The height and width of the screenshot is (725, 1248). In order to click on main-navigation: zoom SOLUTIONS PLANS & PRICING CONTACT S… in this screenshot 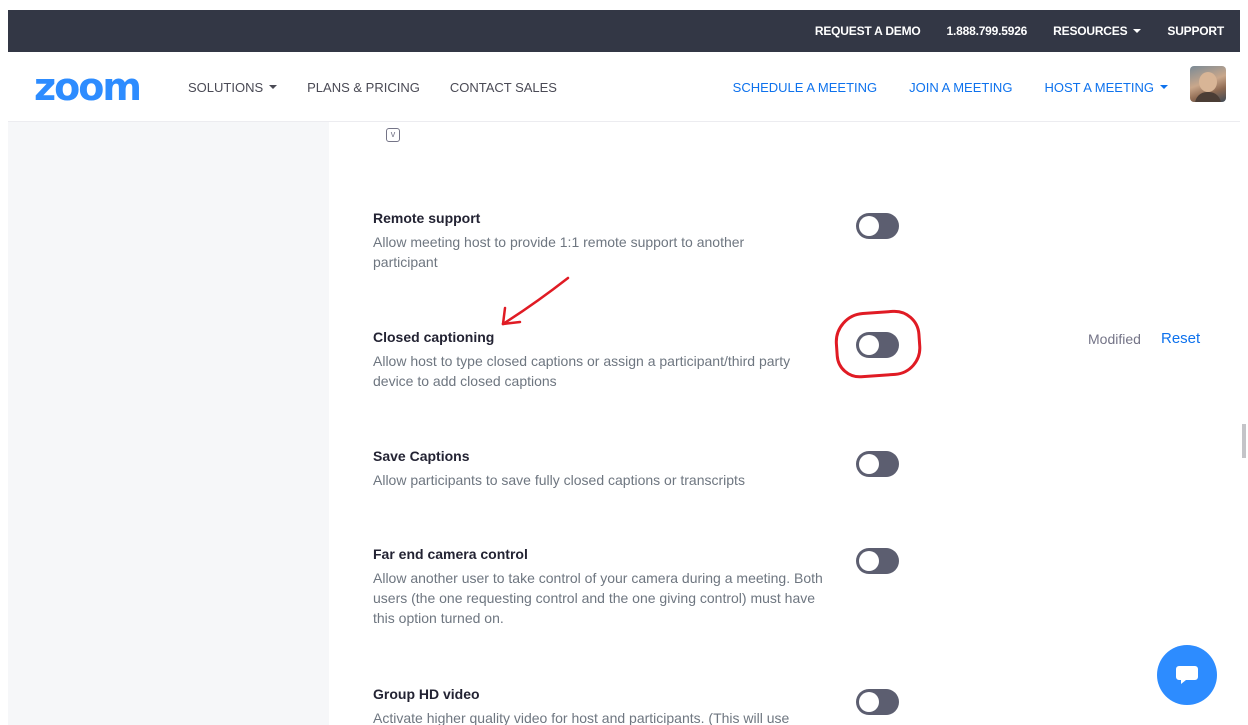, I will do `click(624, 87)`.